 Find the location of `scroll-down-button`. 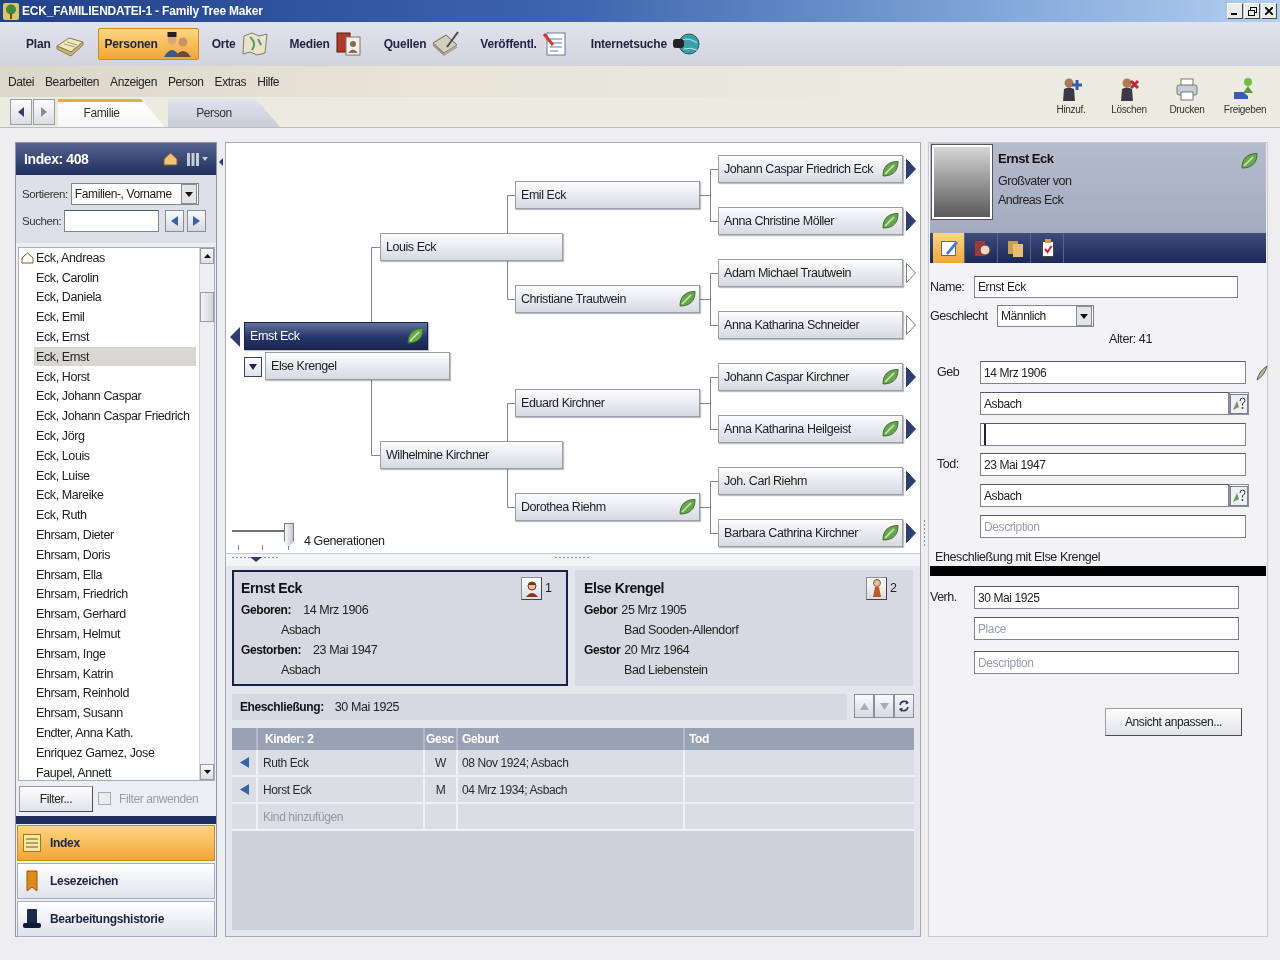

scroll-down-button is located at coordinates (207, 772).